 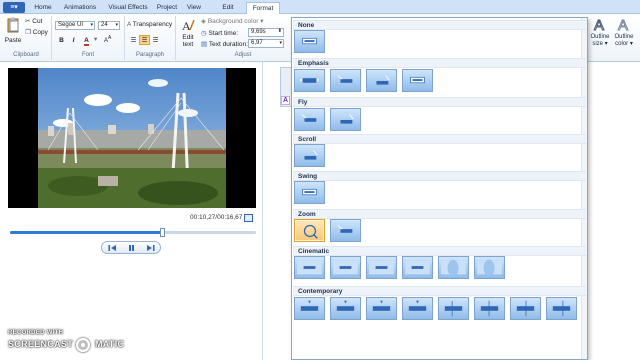 What do you see at coordinates (66, 342) in the screenshot?
I see `screencast-watermark: RECORDED WITH SCREENCAST MATIC` at bounding box center [66, 342].